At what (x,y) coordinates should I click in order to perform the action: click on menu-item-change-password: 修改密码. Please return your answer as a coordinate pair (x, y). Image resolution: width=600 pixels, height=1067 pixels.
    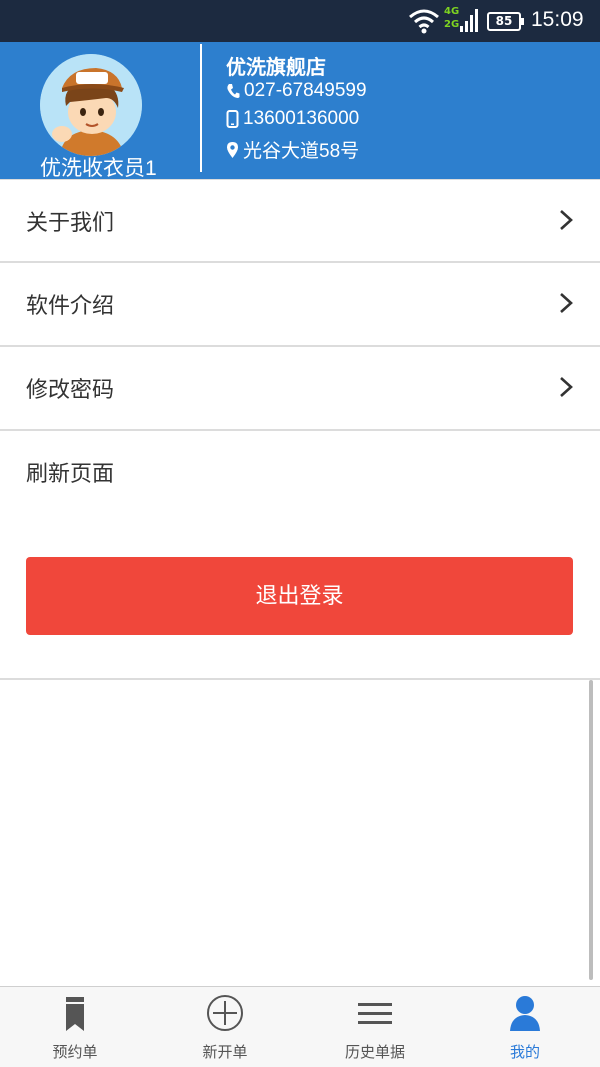
    Looking at the image, I should click on (300, 389).